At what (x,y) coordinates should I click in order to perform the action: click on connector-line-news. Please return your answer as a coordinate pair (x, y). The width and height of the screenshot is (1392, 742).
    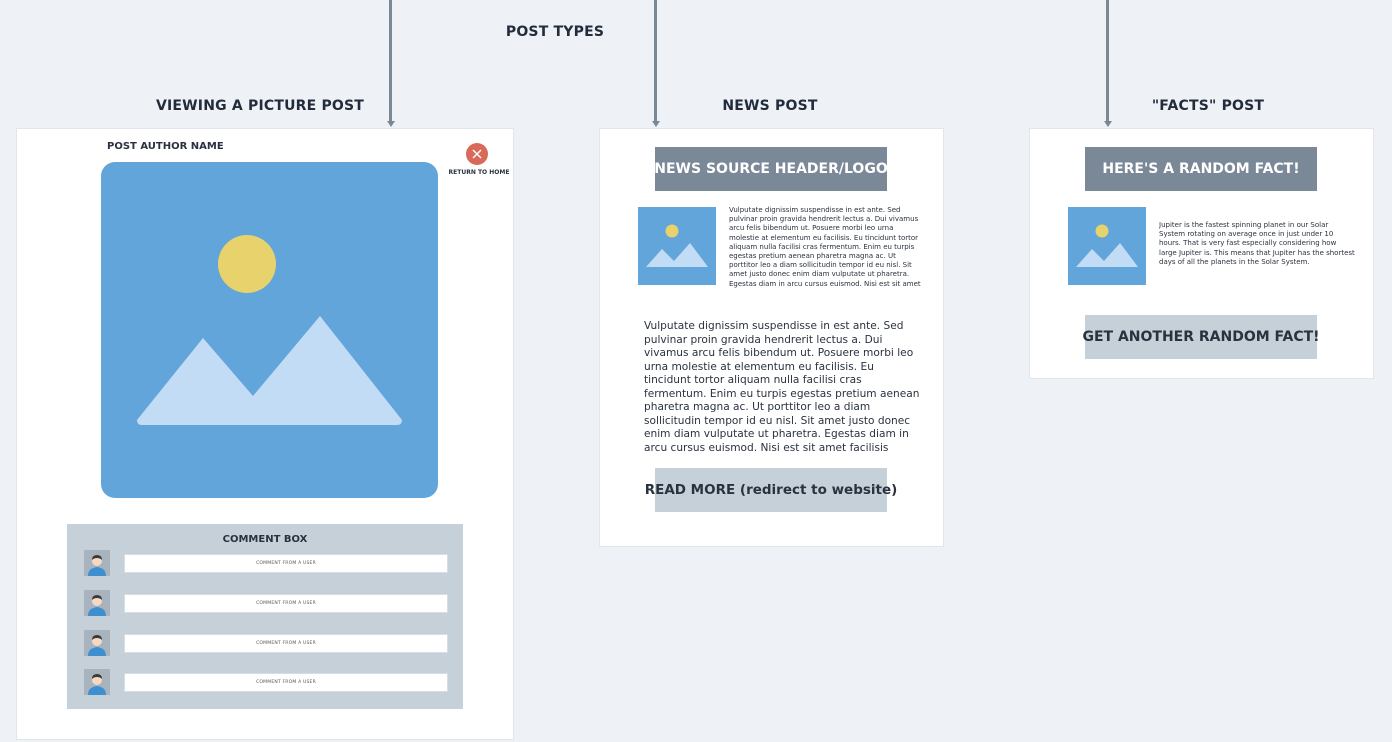
    Looking at the image, I should click on (655, 60).